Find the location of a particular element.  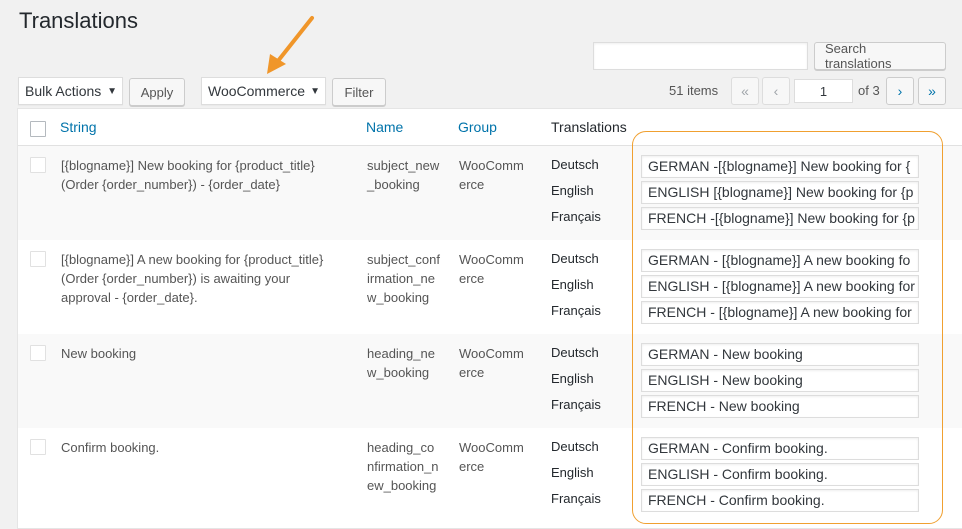

items-count: 51 items is located at coordinates (694, 90).